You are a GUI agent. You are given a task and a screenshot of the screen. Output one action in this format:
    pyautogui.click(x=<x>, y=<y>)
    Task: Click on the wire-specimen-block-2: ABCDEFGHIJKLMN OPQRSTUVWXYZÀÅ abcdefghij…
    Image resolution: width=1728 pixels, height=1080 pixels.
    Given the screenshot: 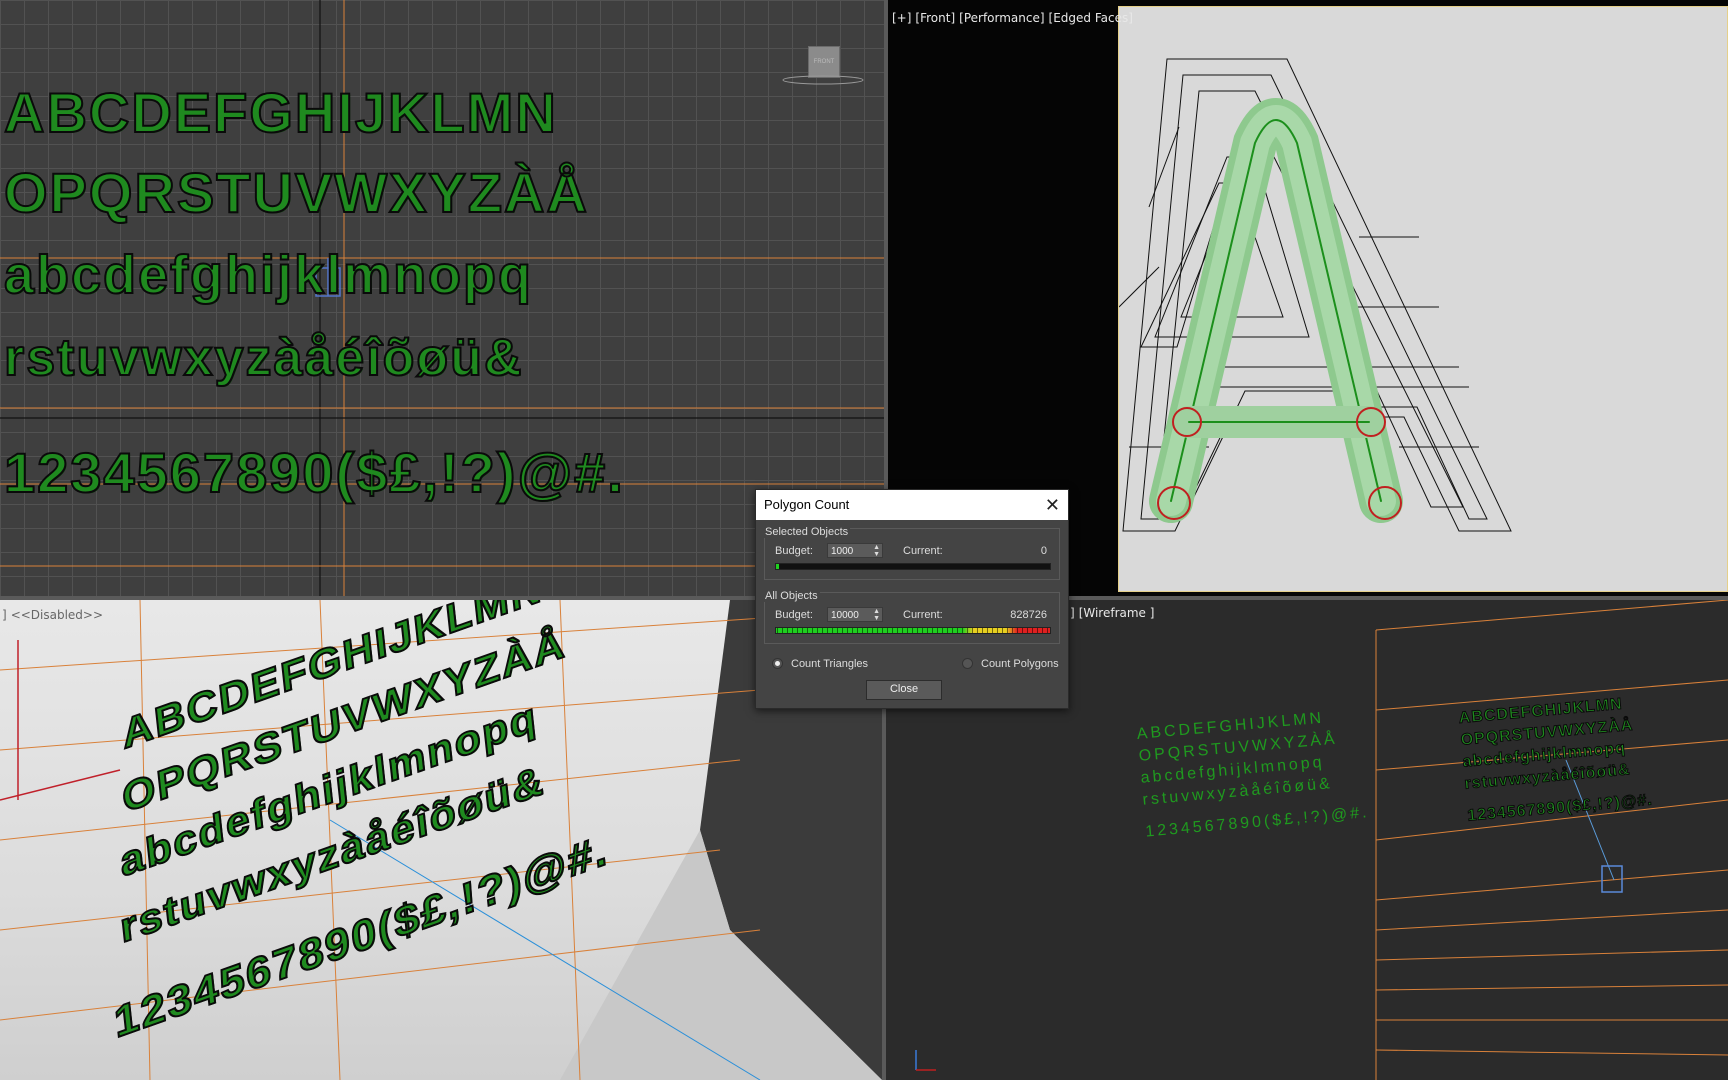 What is the action you would take?
    pyautogui.click(x=1556, y=760)
    